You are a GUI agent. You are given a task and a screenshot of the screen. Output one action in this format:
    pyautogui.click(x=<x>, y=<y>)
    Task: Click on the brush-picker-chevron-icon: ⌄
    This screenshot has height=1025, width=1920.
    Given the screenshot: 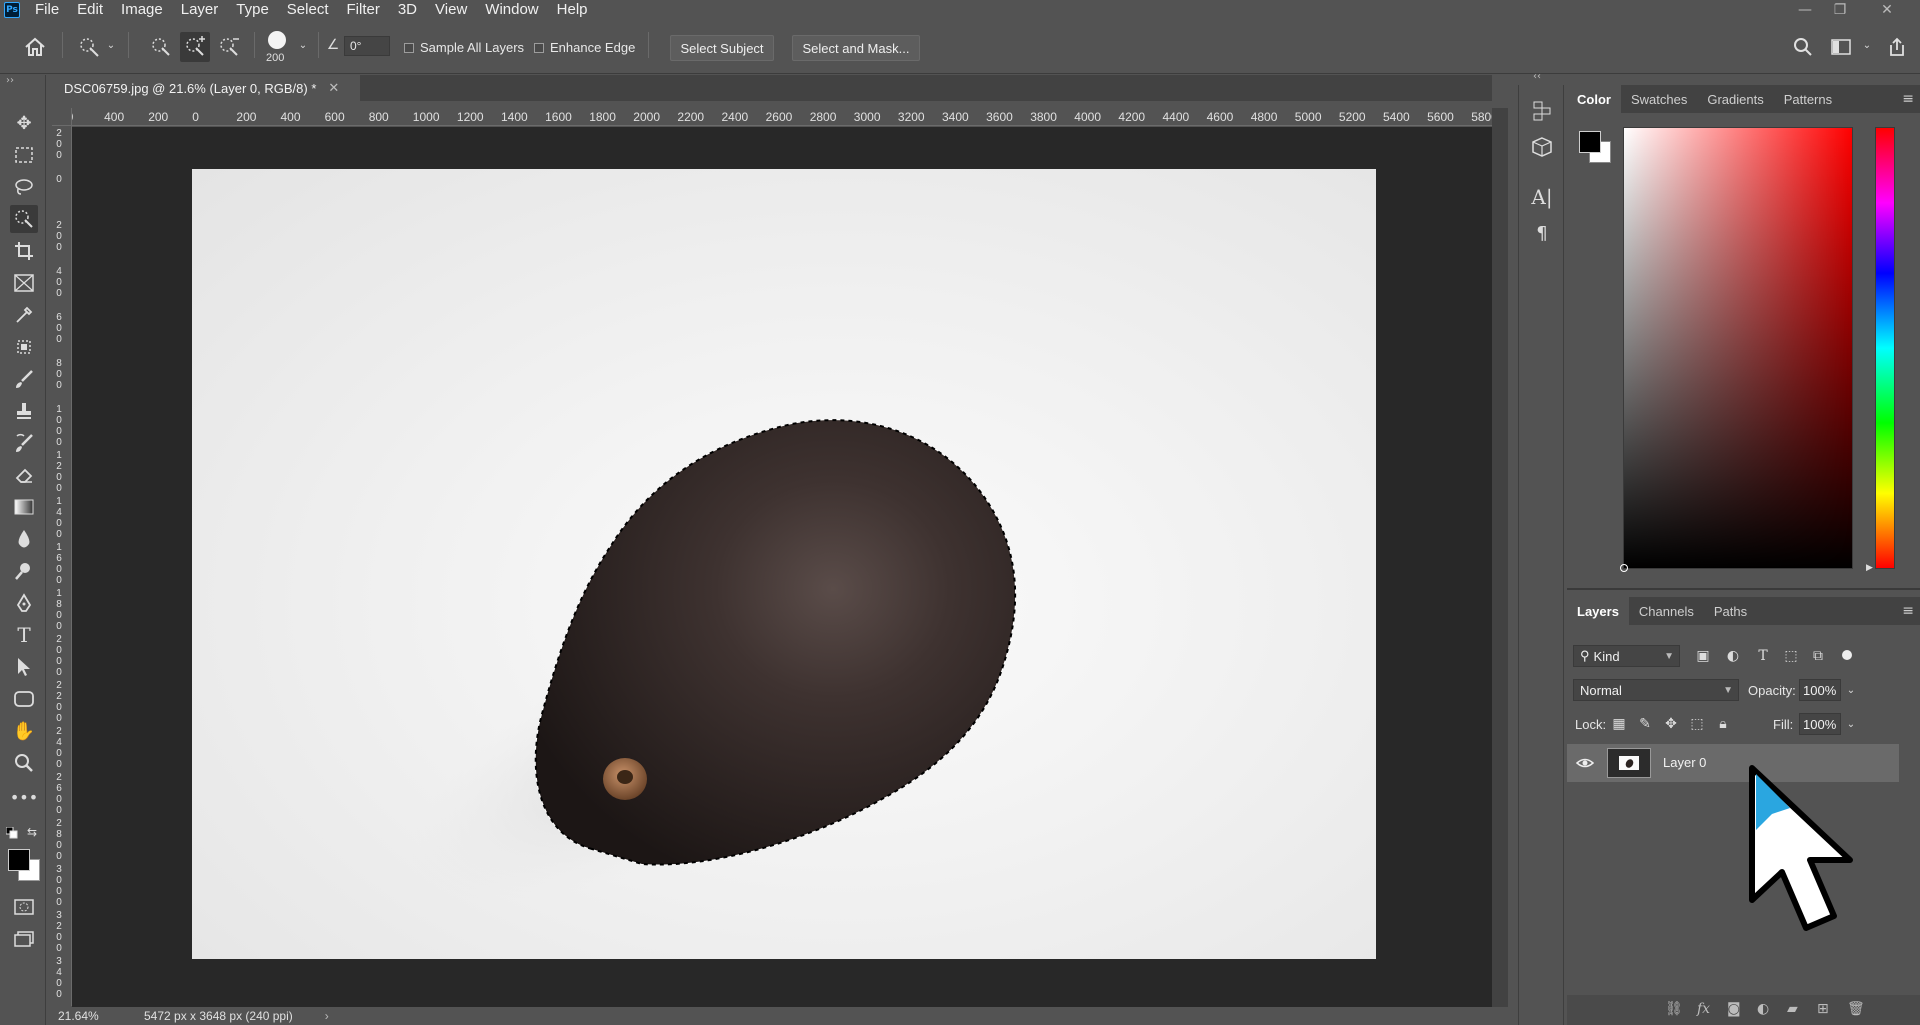 What is the action you would take?
    pyautogui.click(x=303, y=45)
    